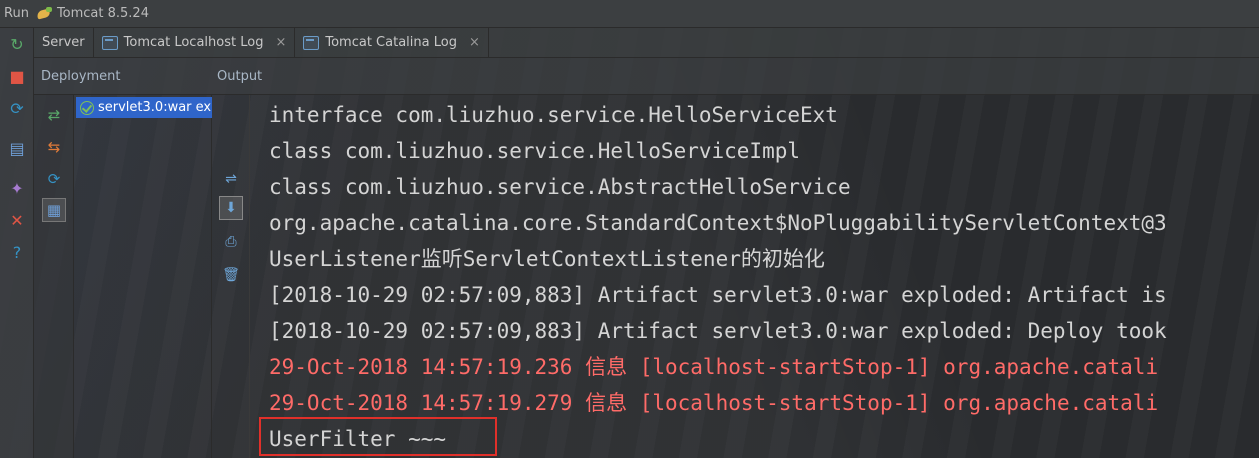  Describe the element at coordinates (17, 221) in the screenshot. I see `close-icon: ✕` at that location.